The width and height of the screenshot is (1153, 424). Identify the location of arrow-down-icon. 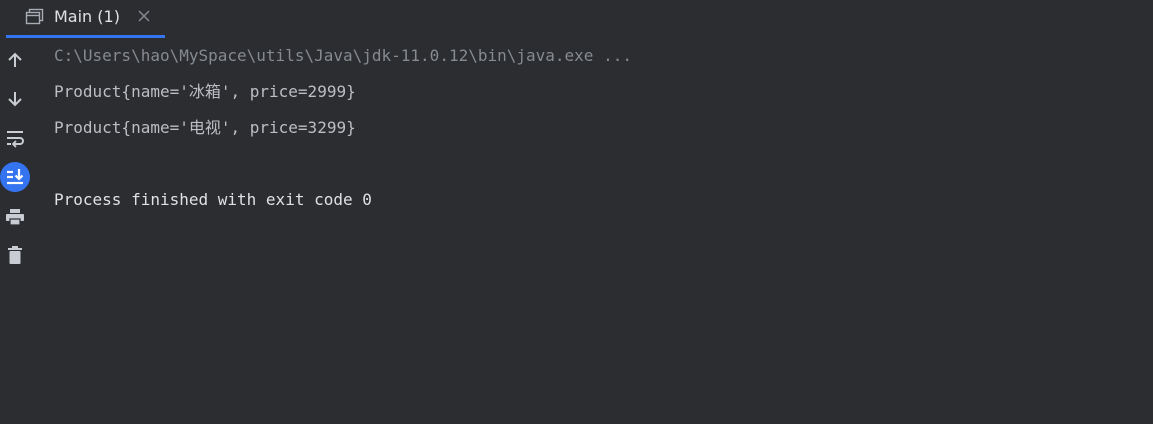
(15, 99).